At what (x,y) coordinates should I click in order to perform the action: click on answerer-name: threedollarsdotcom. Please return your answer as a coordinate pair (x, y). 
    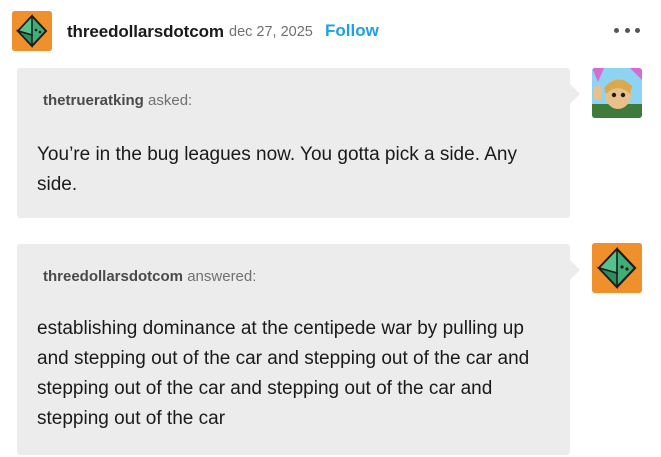
    Looking at the image, I should click on (113, 276).